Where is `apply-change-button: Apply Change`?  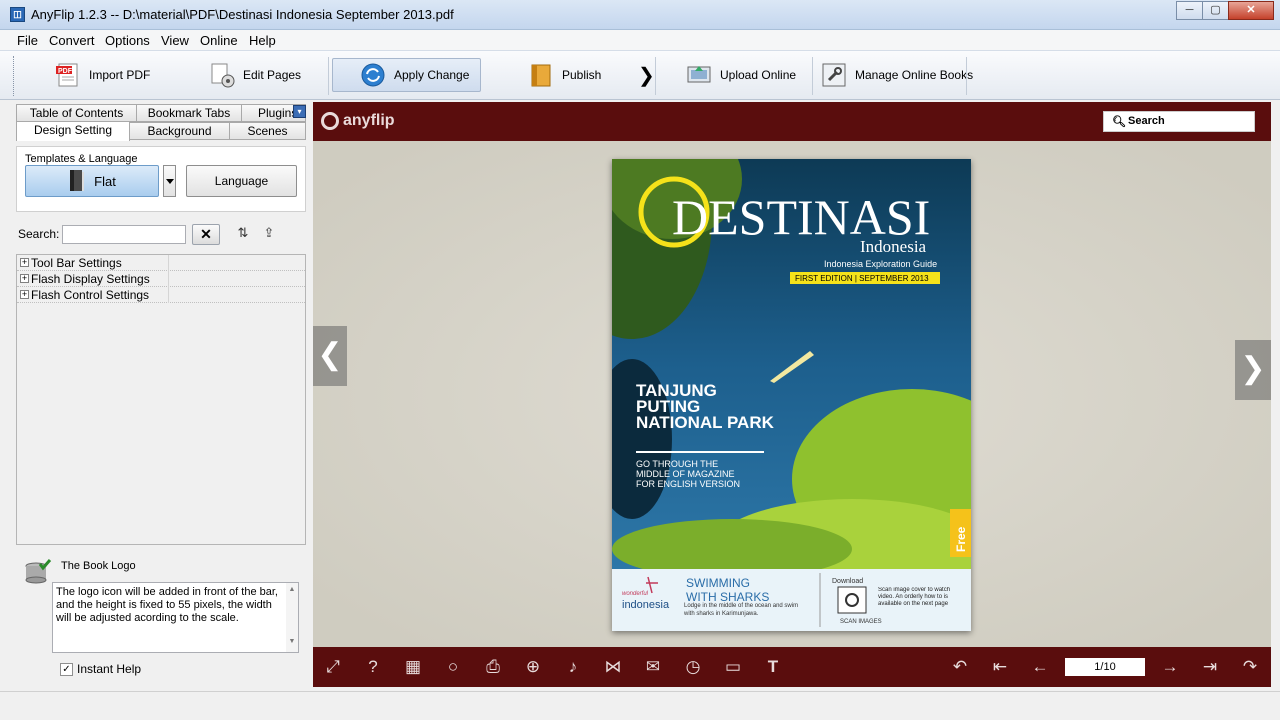 apply-change-button: Apply Change is located at coordinates (406, 75).